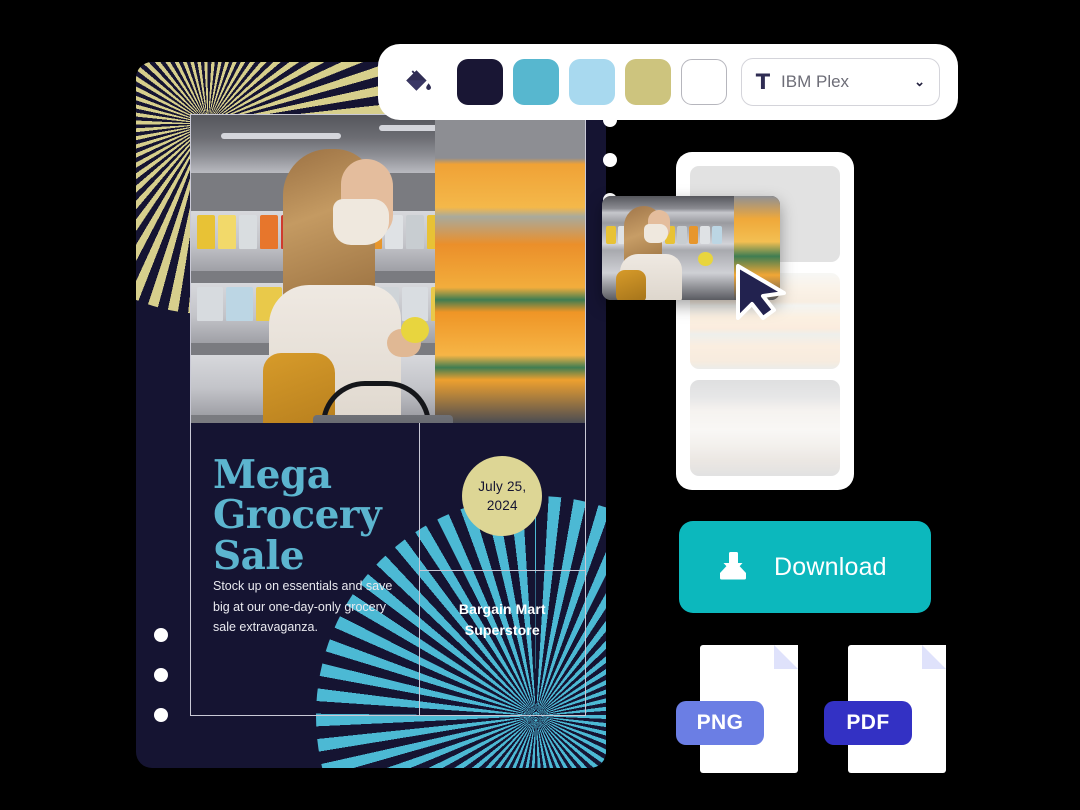  I want to click on swatch-lightblue, so click(591, 82).